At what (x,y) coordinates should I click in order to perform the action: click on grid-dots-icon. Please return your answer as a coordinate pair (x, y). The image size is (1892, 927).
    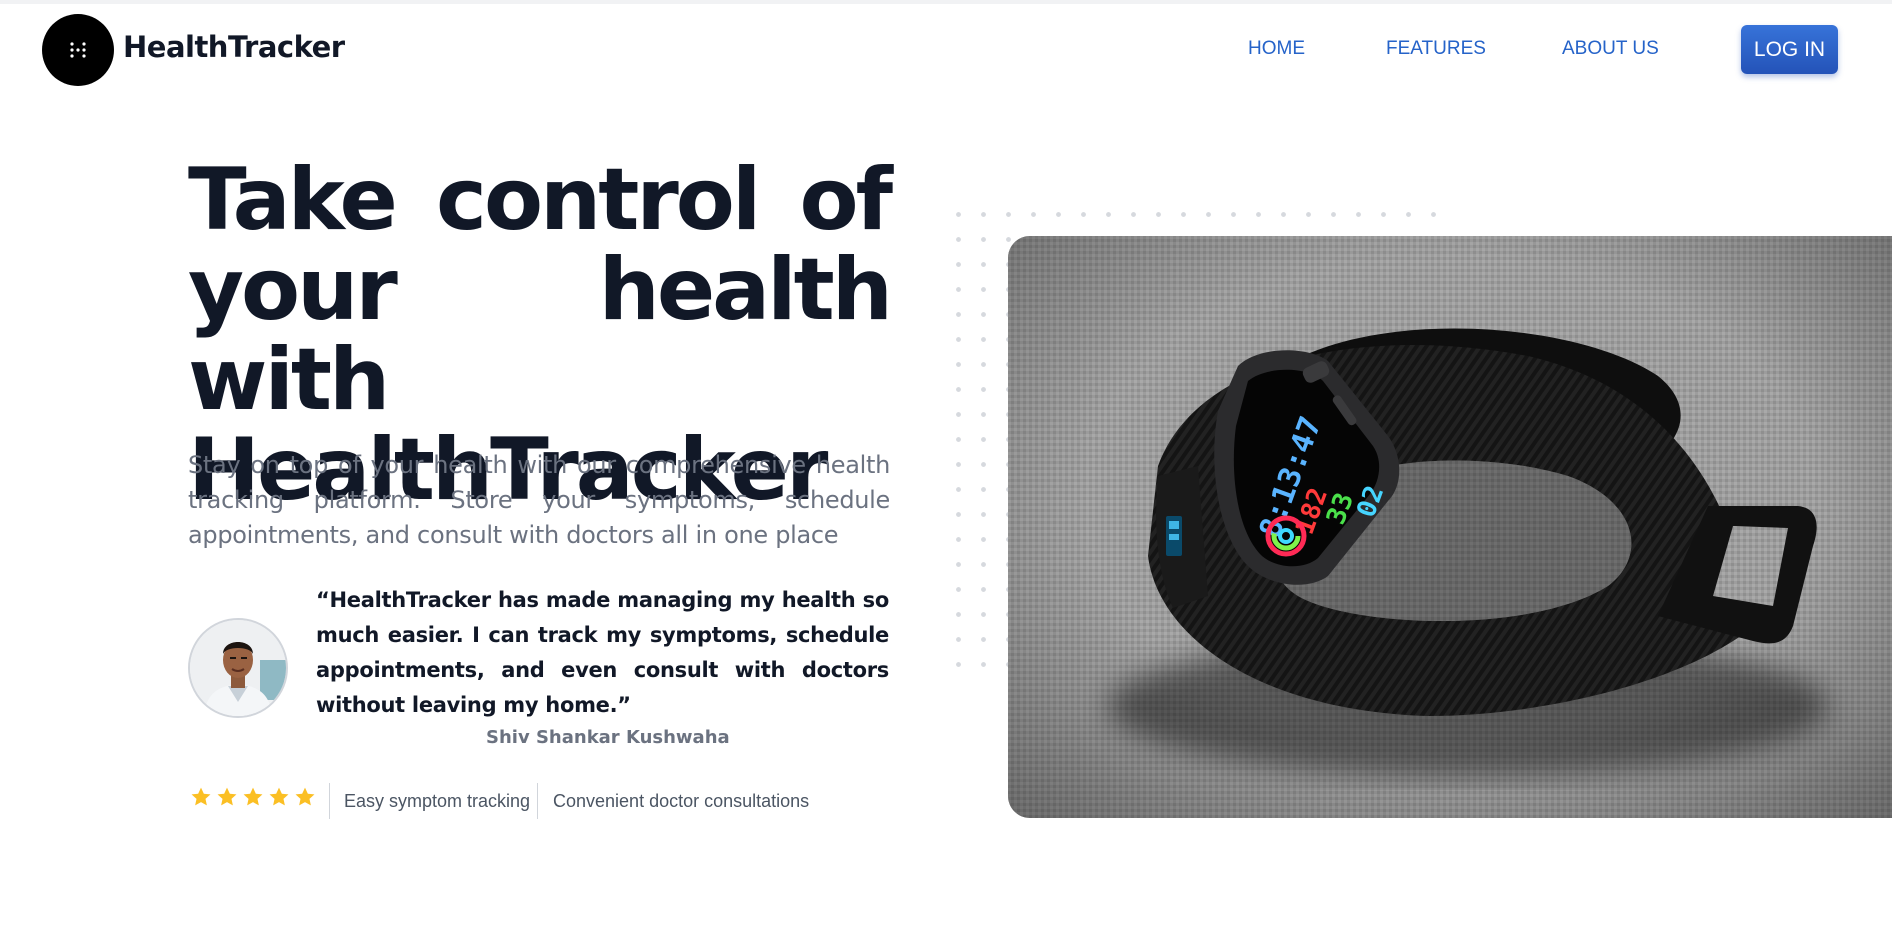
    Looking at the image, I should click on (78, 50).